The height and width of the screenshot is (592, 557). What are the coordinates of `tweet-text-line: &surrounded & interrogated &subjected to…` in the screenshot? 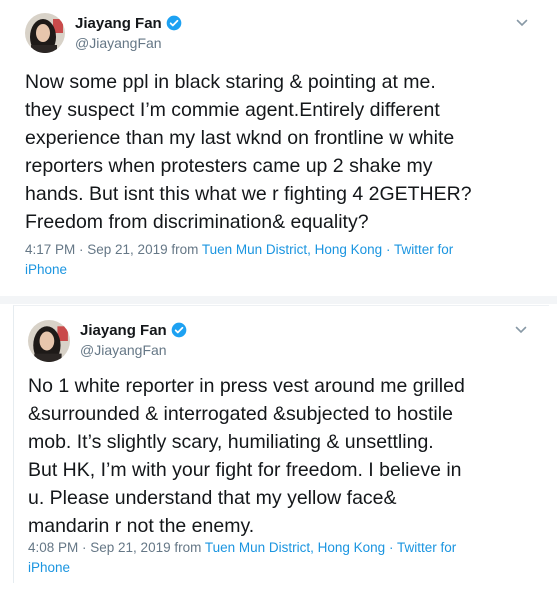 It's located at (240, 414).